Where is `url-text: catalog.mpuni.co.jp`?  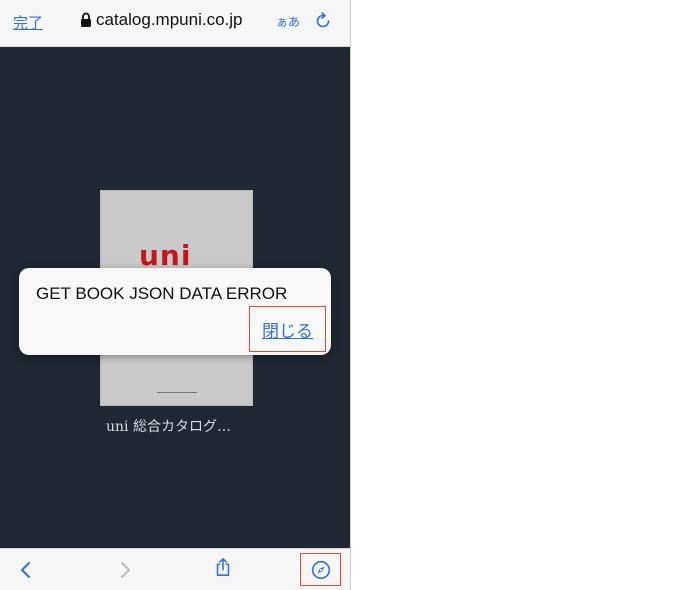 url-text: catalog.mpuni.co.jp is located at coordinates (169, 19).